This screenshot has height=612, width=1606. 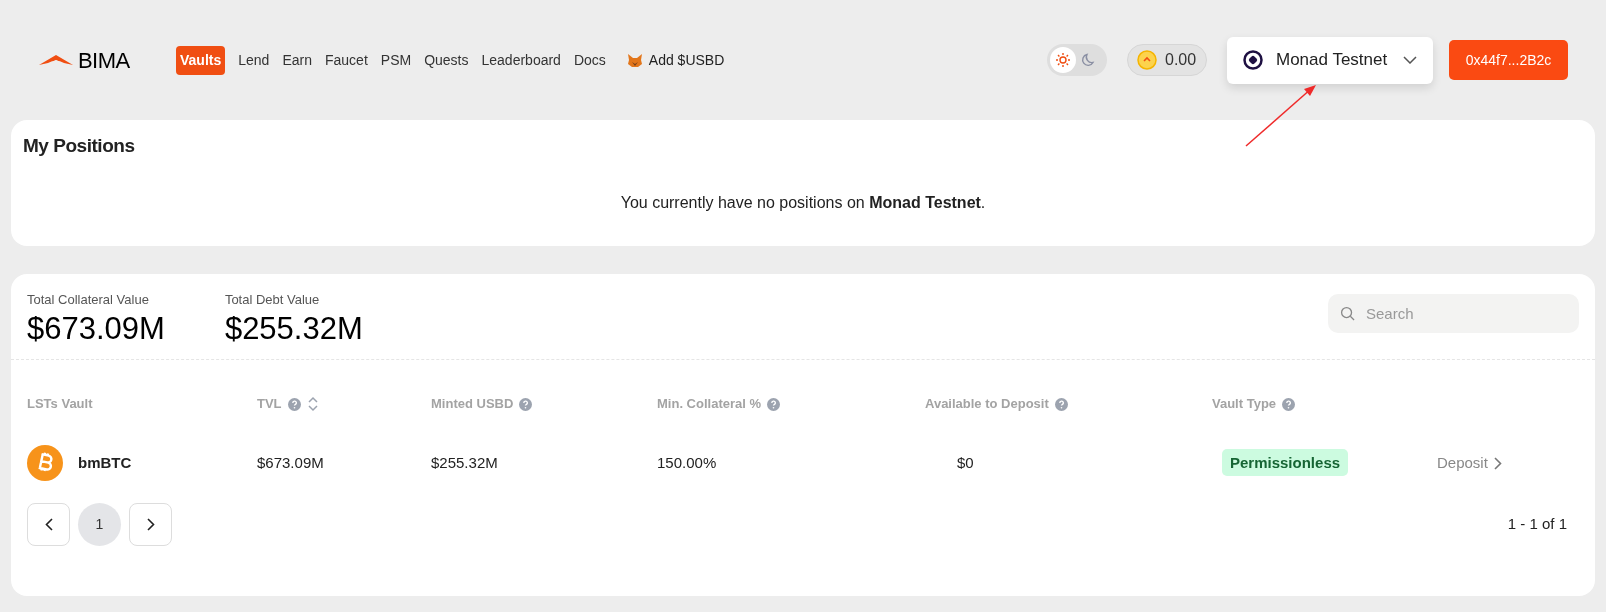 I want to click on sun-icon, so click(x=1063, y=60).